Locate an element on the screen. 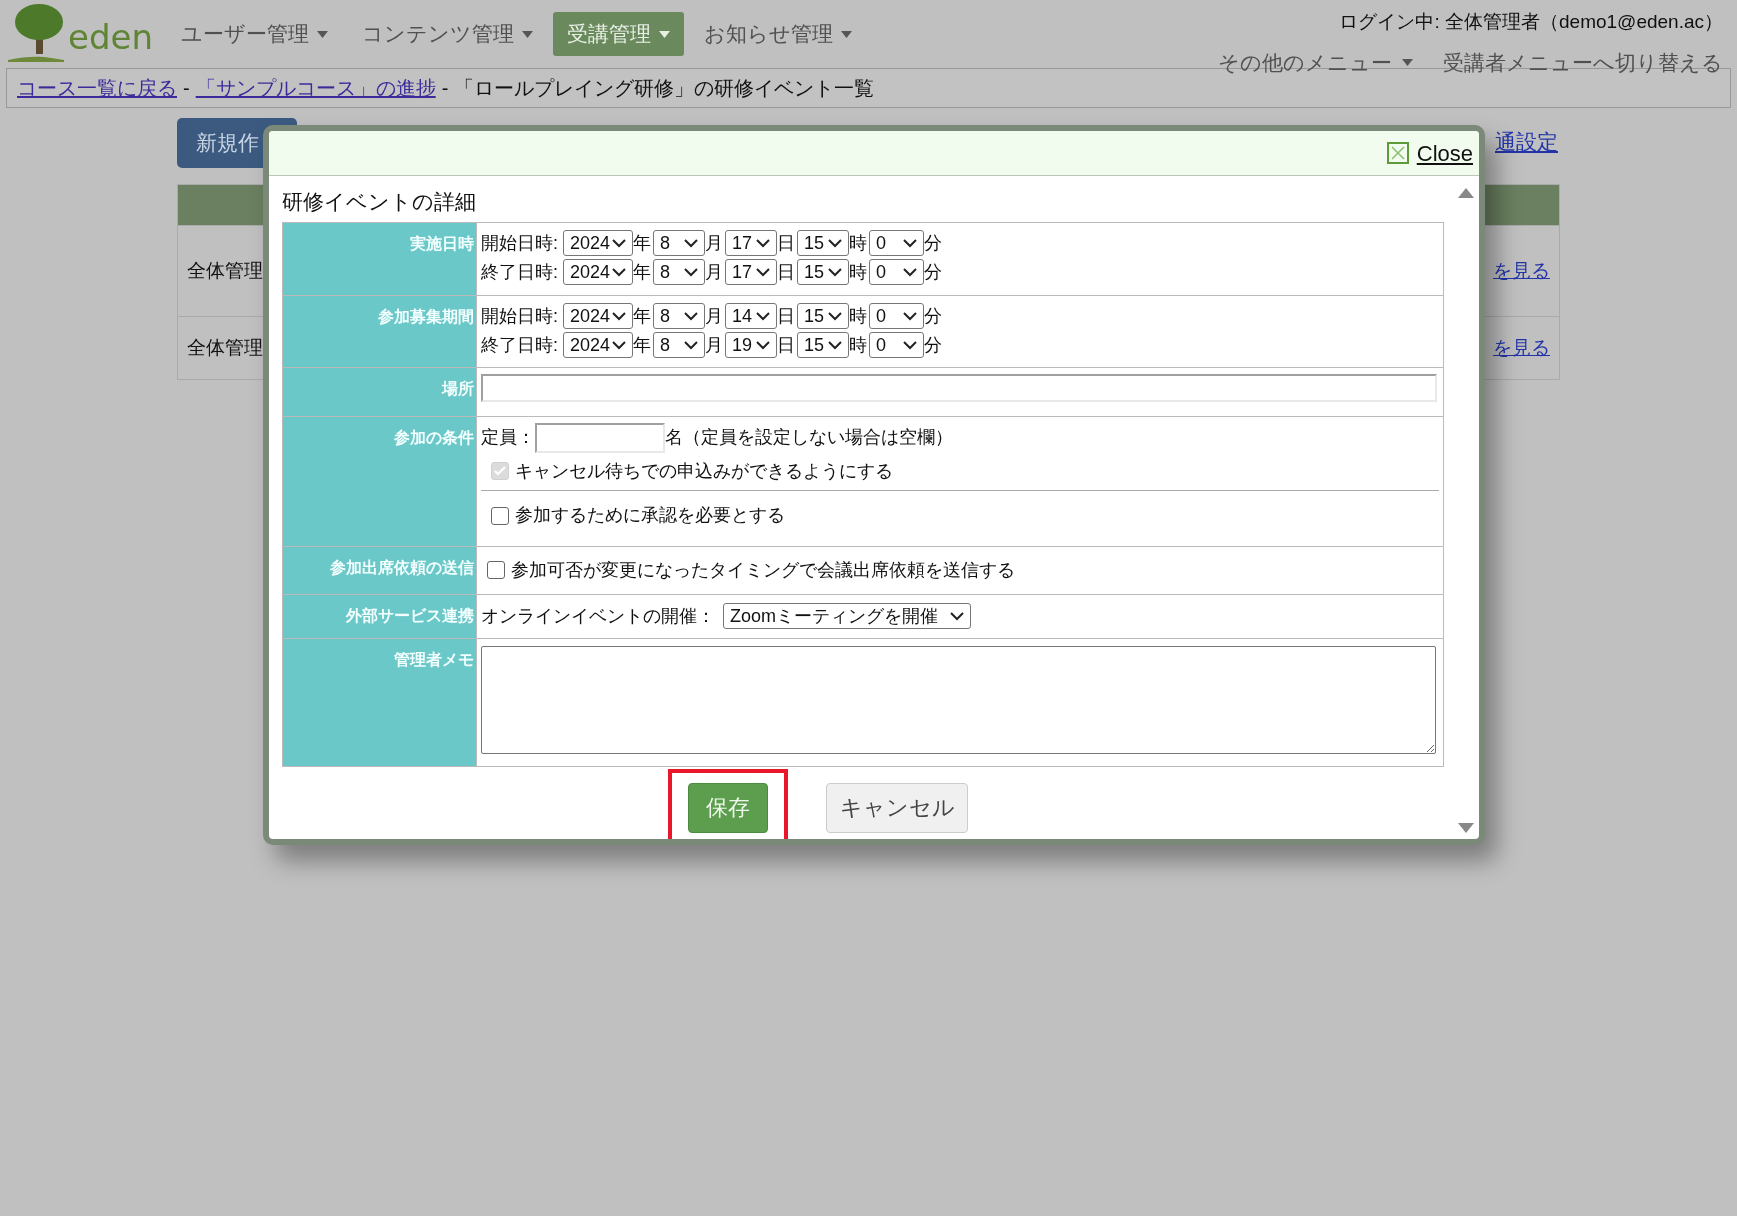 Image resolution: width=1737 pixels, height=1216 pixels. select-field: 19 is located at coordinates (751, 345).